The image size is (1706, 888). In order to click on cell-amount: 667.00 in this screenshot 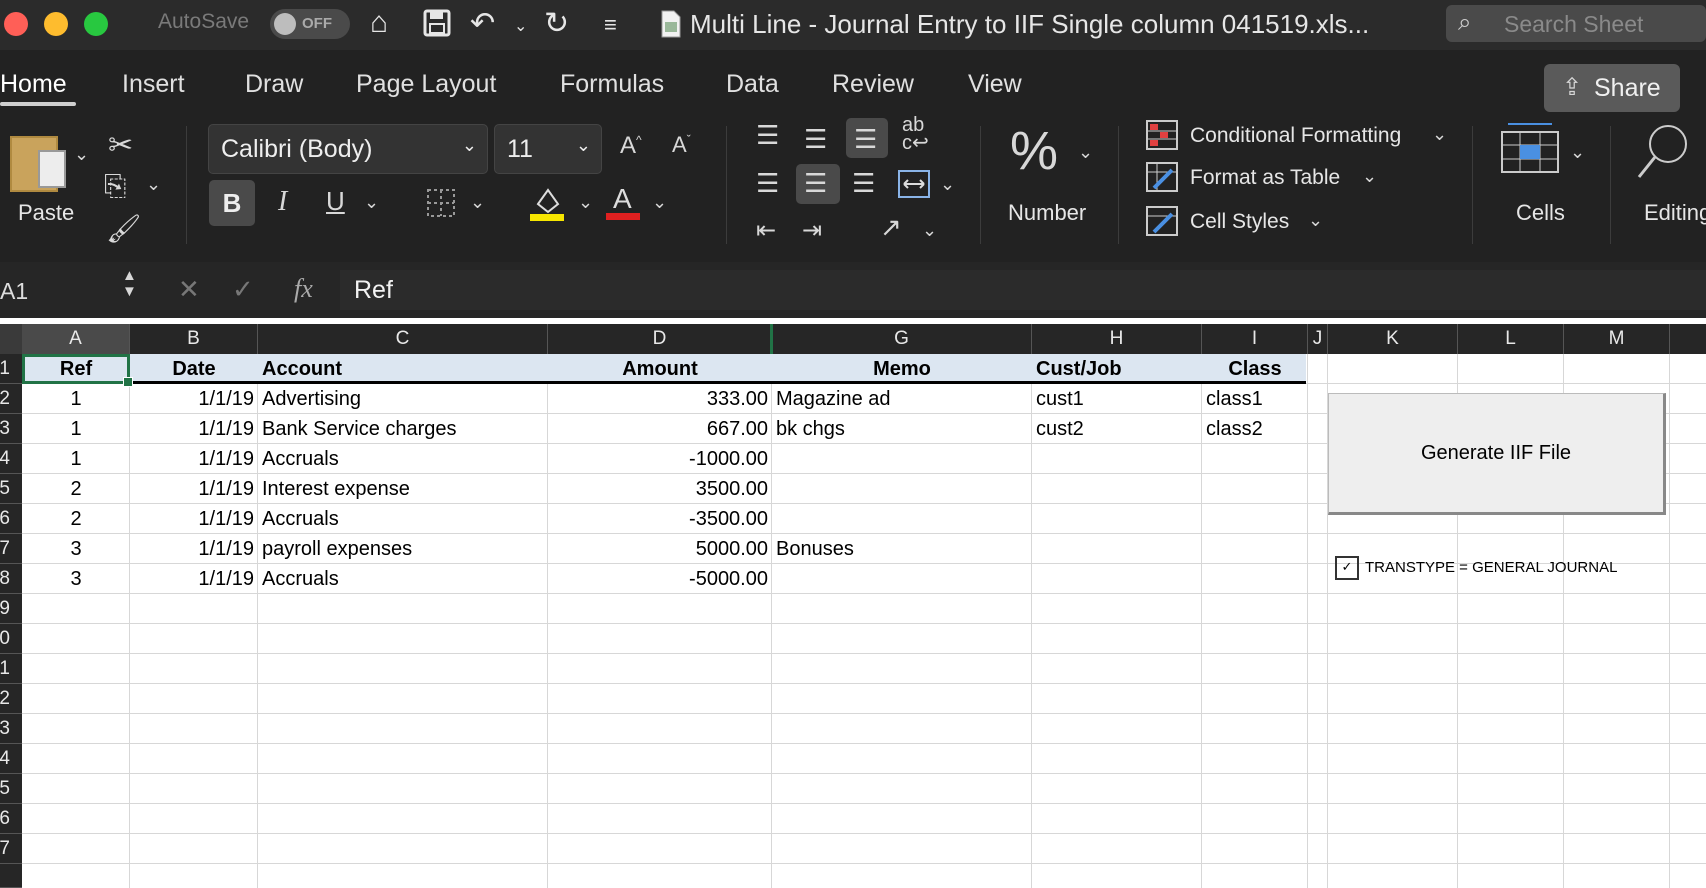, I will do `click(660, 429)`.